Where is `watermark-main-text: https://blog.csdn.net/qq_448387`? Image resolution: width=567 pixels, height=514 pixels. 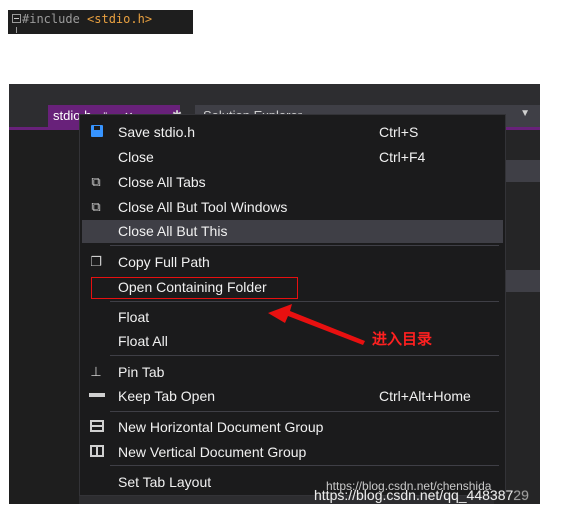
watermark-main-text: https://blog.csdn.net/qq_448387 is located at coordinates (414, 495).